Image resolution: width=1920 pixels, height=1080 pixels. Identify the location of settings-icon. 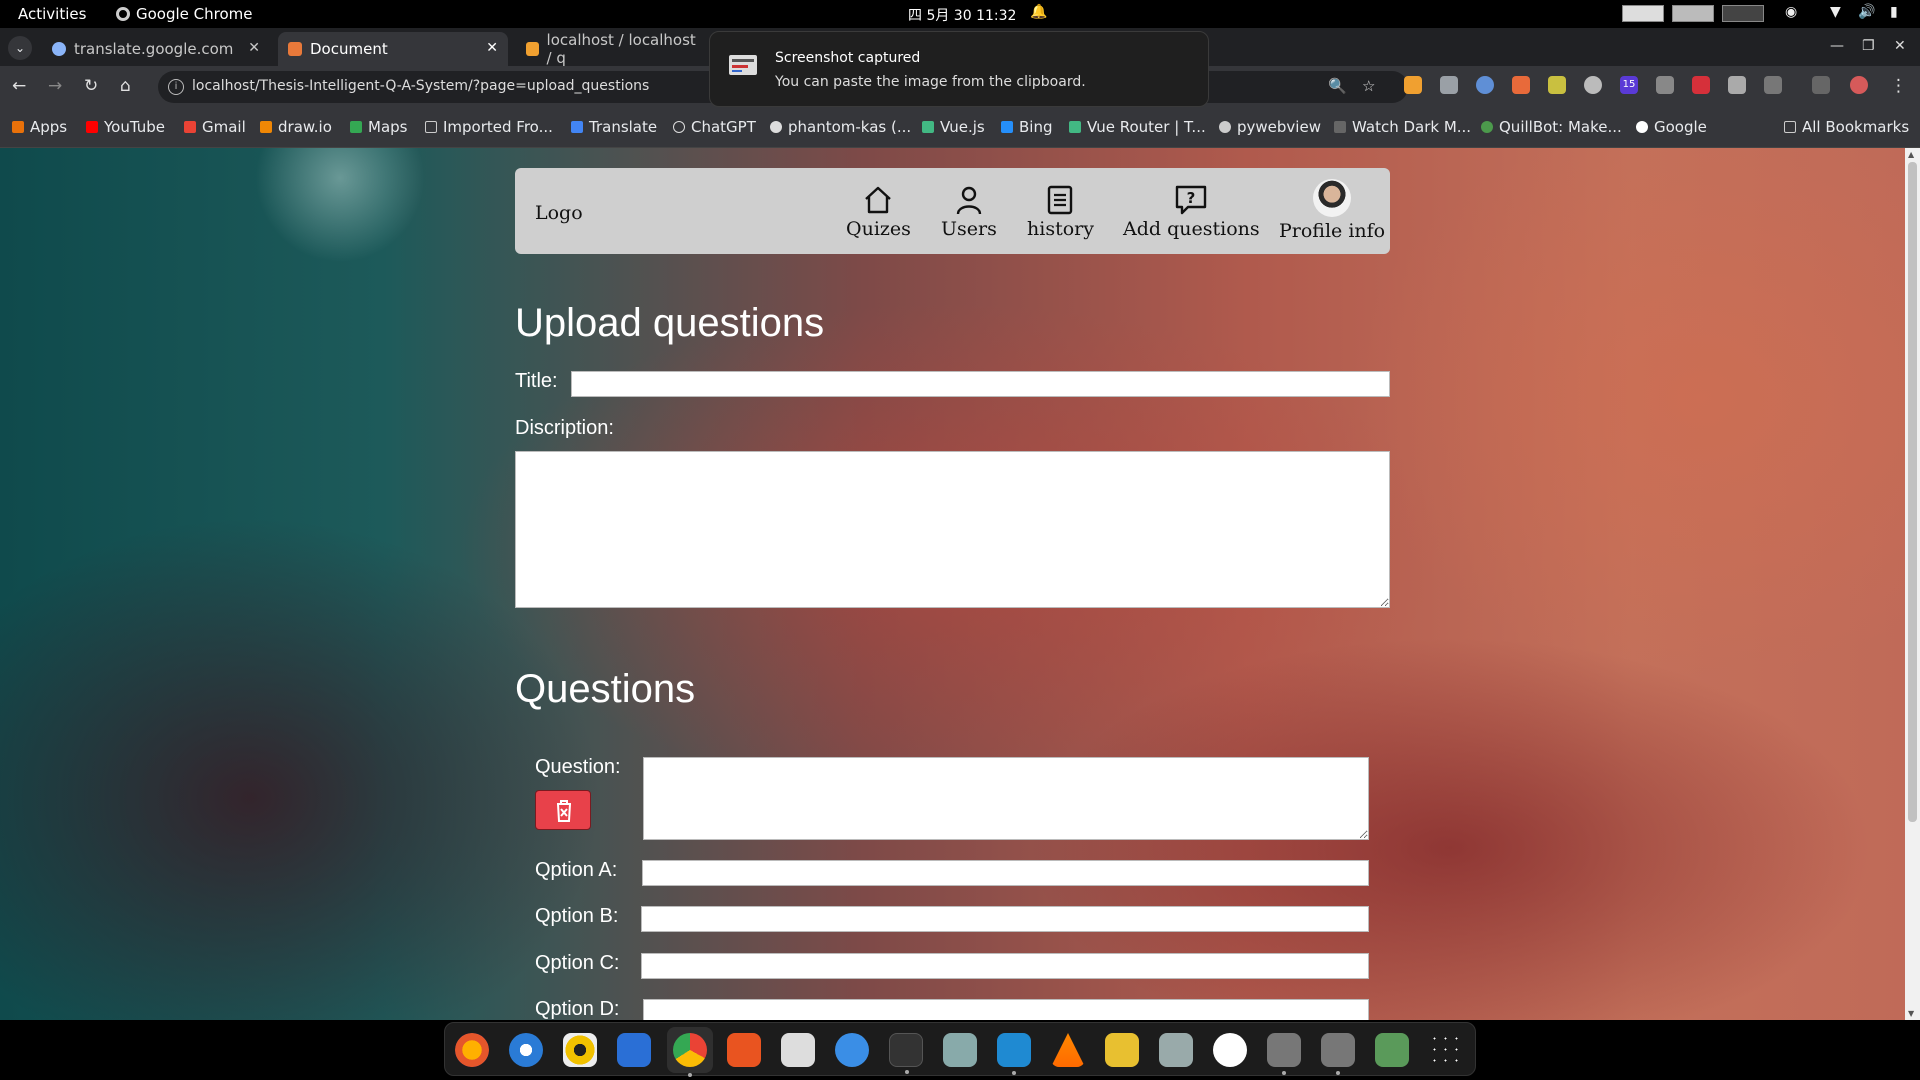
(960, 1050).